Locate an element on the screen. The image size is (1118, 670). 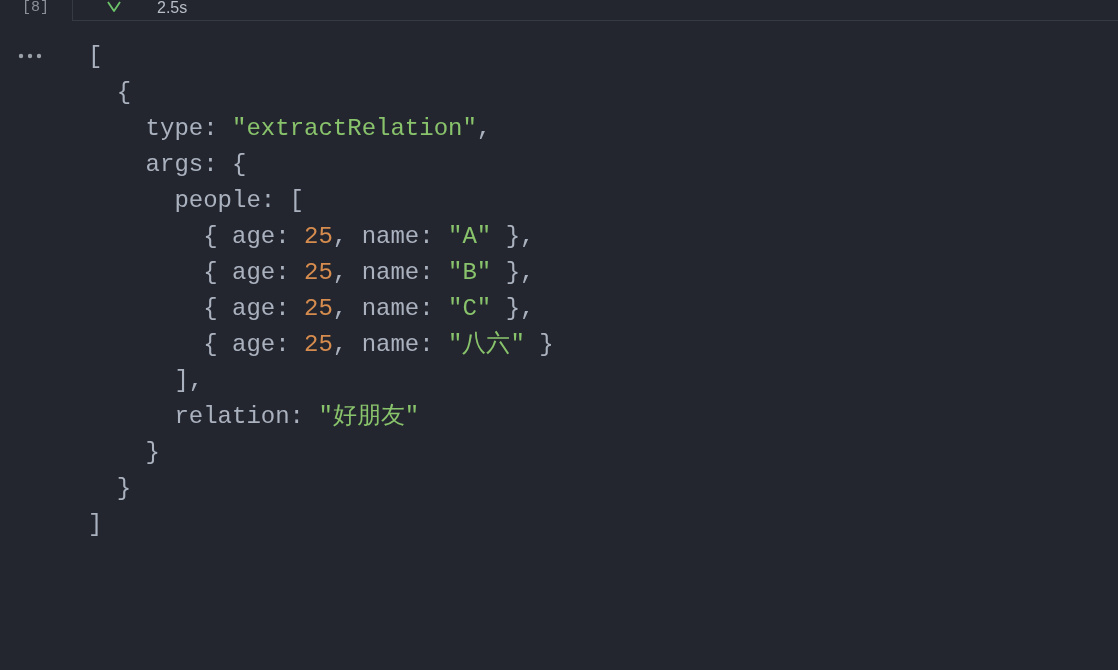
code-line: ] is located at coordinates (95, 525).